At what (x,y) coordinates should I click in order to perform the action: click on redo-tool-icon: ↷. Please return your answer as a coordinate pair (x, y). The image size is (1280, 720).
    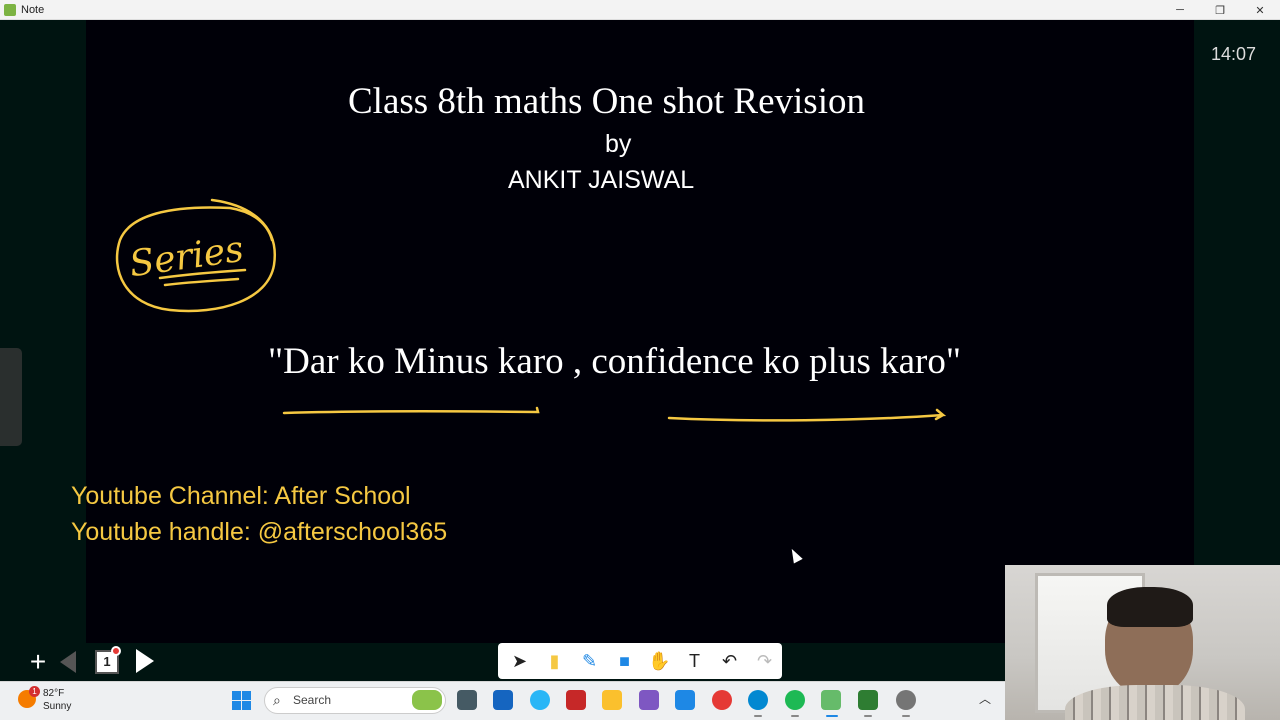
    Looking at the image, I should click on (764, 661).